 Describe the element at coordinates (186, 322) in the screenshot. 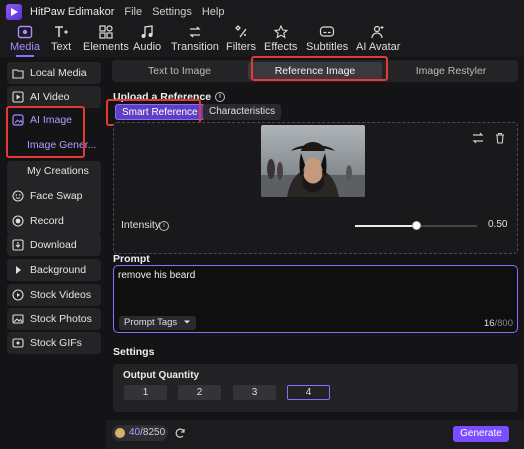

I see `chevron-down-icon` at that location.